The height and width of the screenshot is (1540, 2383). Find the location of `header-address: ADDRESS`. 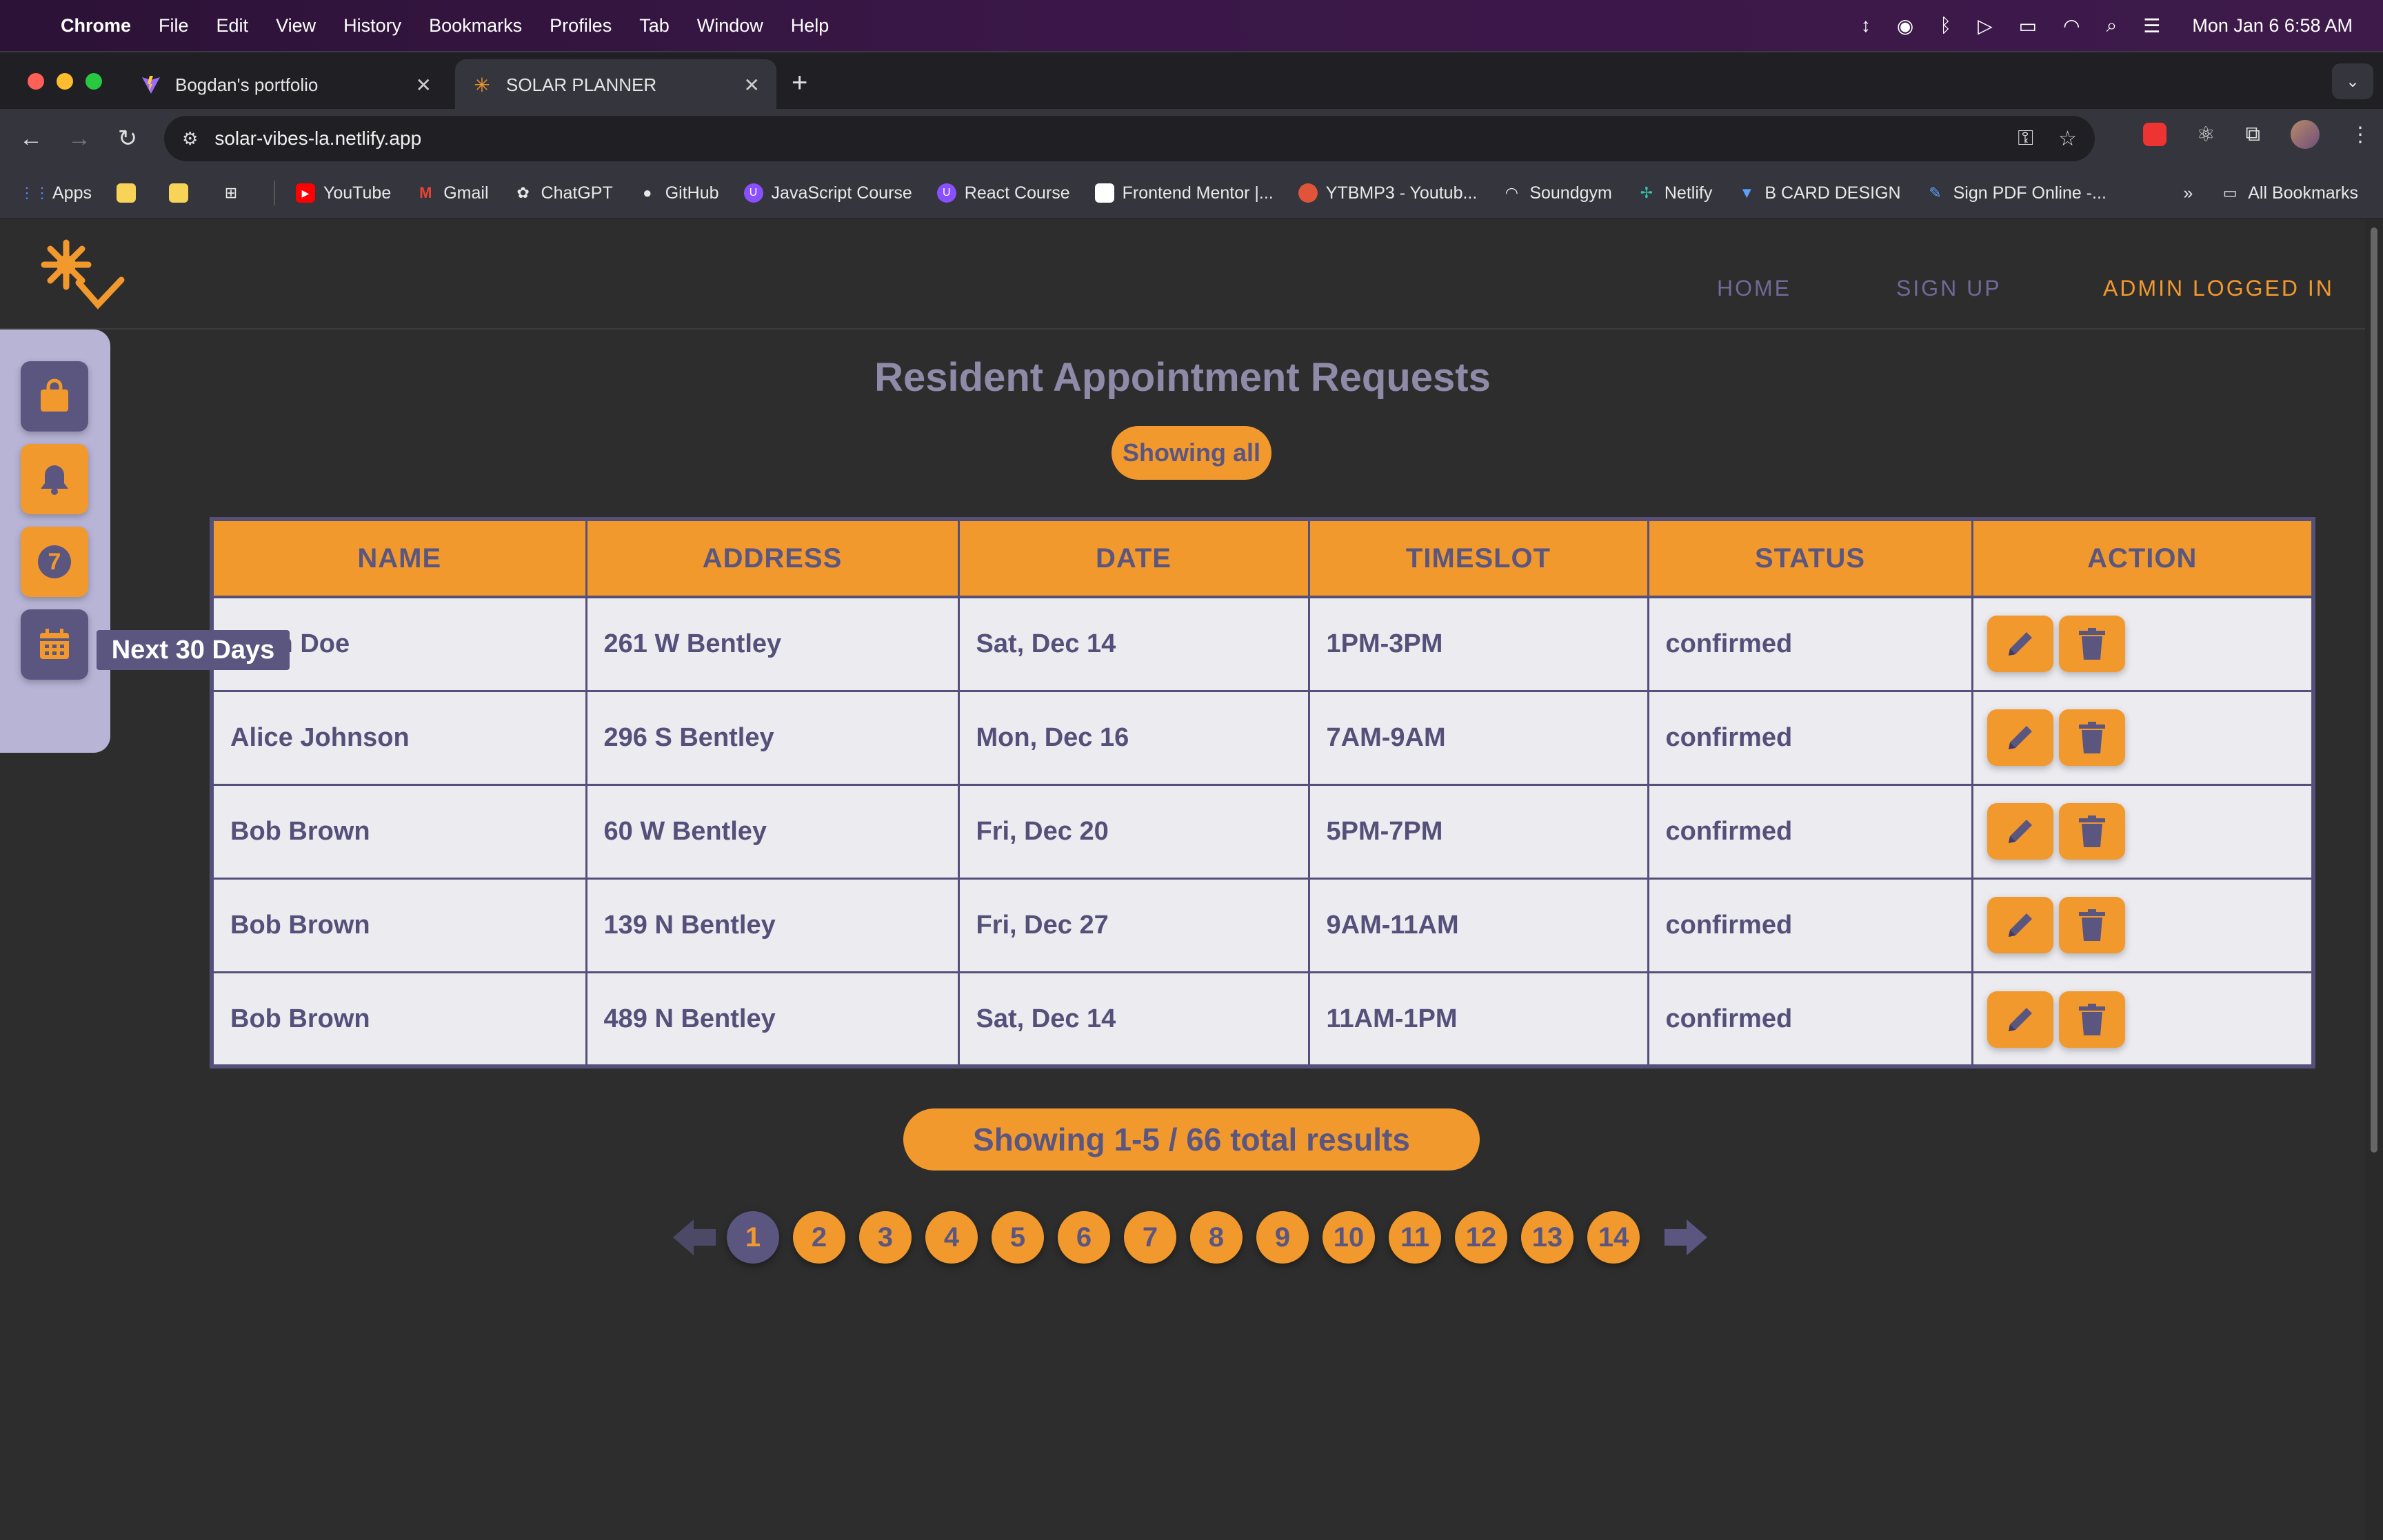

header-address: ADDRESS is located at coordinates (773, 560).